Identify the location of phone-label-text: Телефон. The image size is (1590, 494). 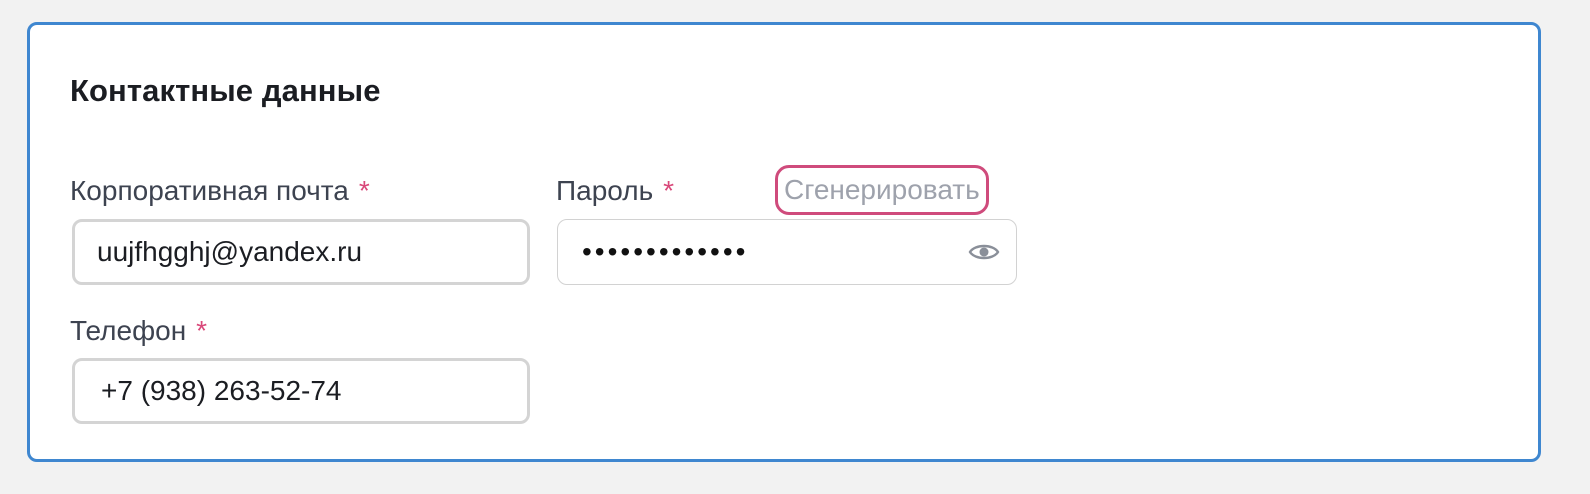
(128, 330).